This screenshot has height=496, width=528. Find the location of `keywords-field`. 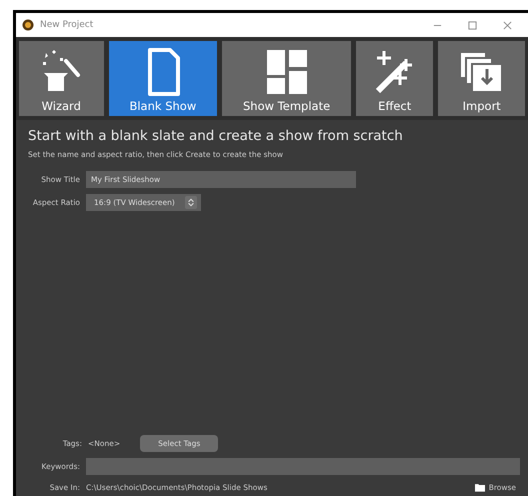

keywords-field is located at coordinates (303, 466).